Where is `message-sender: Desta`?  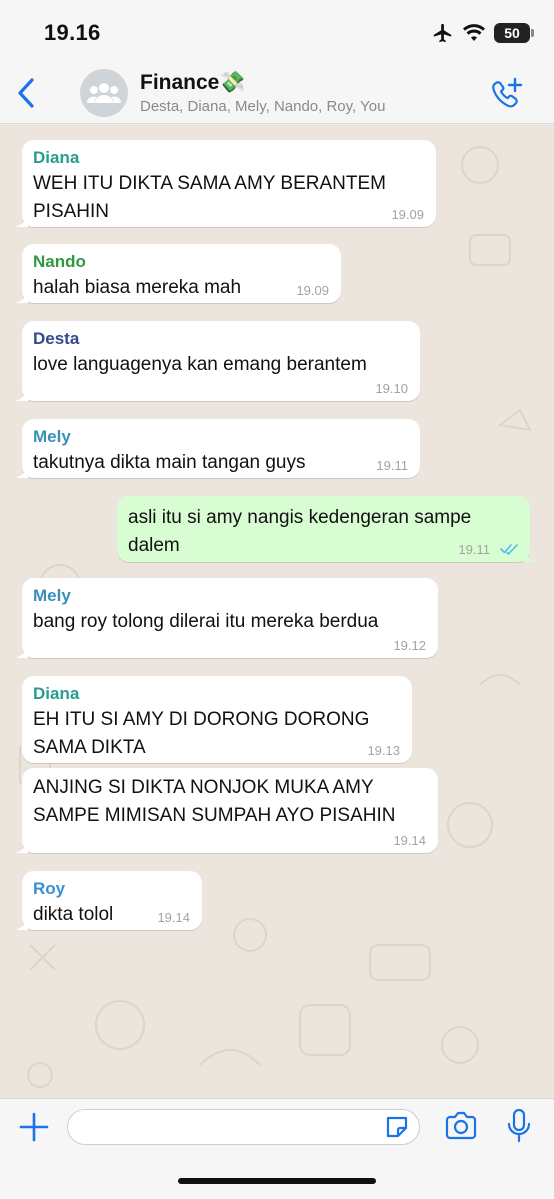
message-sender: Desta is located at coordinates (220, 339).